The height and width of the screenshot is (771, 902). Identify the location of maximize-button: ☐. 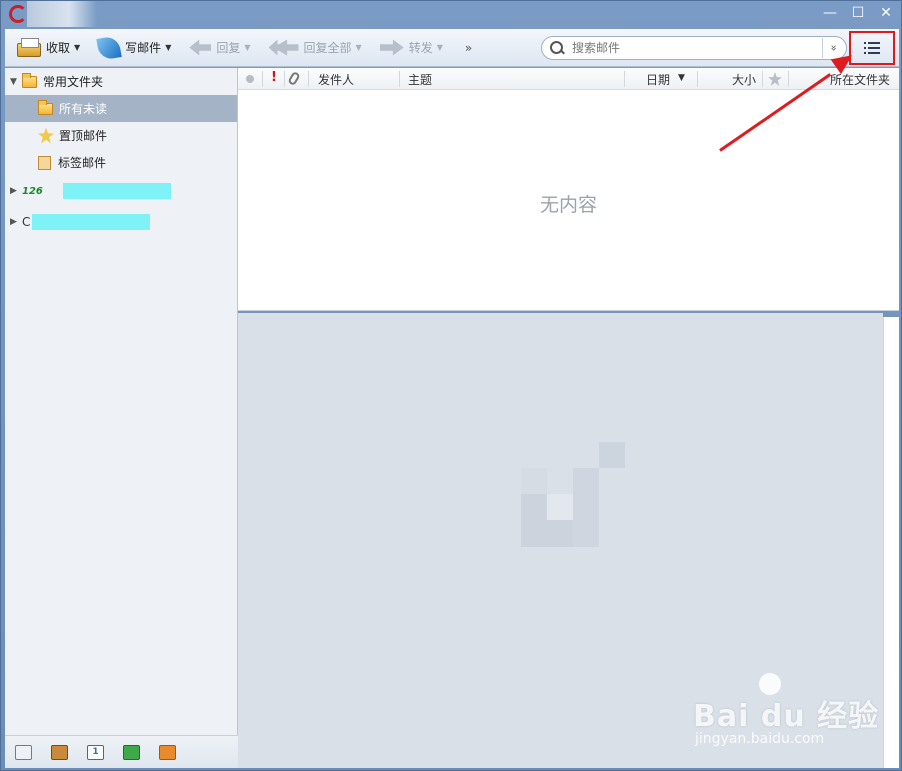
(858, 13).